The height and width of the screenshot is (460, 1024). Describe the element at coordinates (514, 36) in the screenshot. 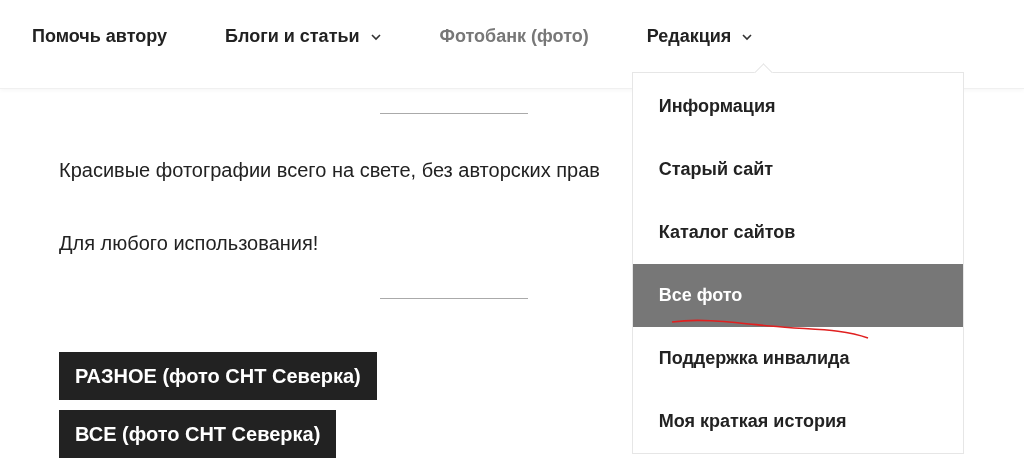

I see `nav-link: Фотобанк (фото)` at that location.